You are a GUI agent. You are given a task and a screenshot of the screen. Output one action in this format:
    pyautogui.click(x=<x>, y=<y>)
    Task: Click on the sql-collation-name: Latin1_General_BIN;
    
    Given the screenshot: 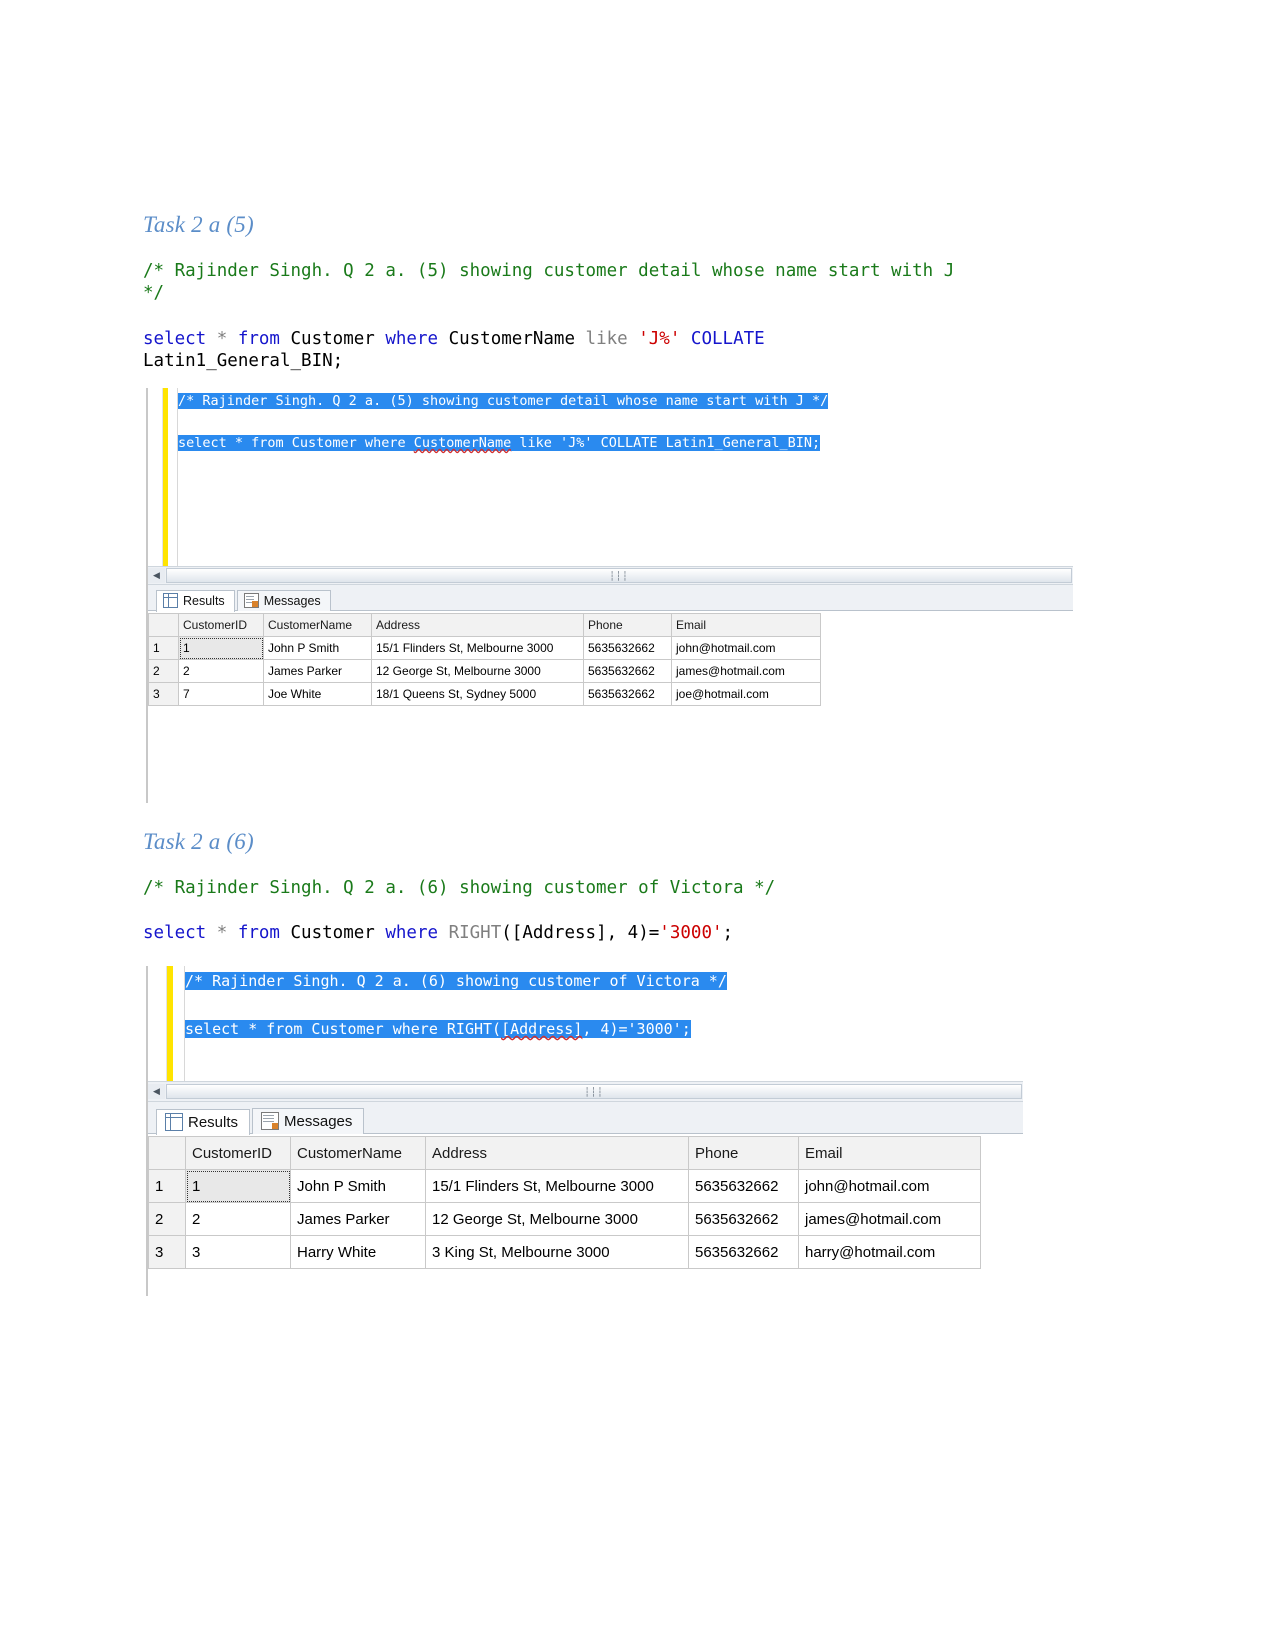 What is the action you would take?
    pyautogui.click(x=243, y=361)
    